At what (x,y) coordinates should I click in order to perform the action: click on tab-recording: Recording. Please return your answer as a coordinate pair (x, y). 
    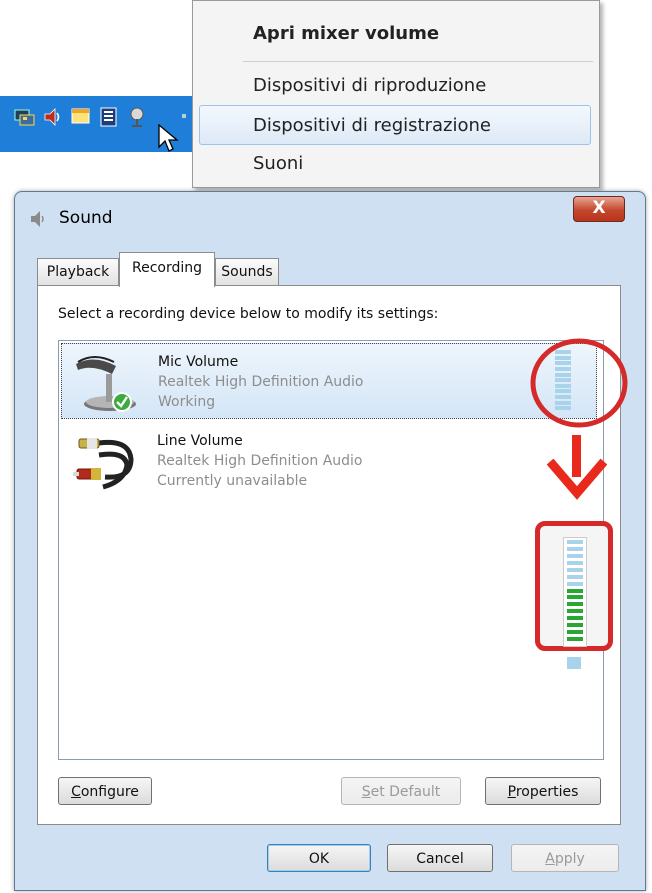
    Looking at the image, I should click on (167, 269).